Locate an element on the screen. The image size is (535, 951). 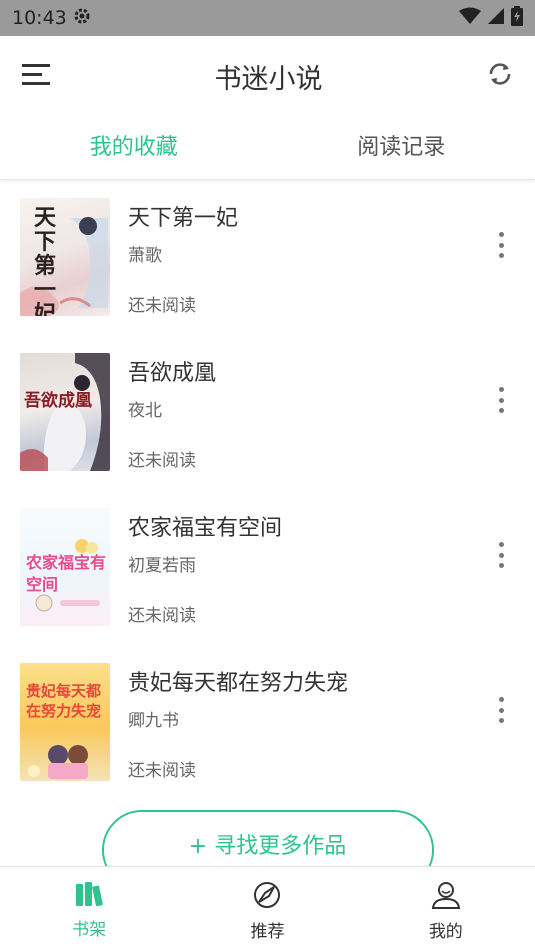
book-cover: 吾欲成凰 is located at coordinates (65, 412).